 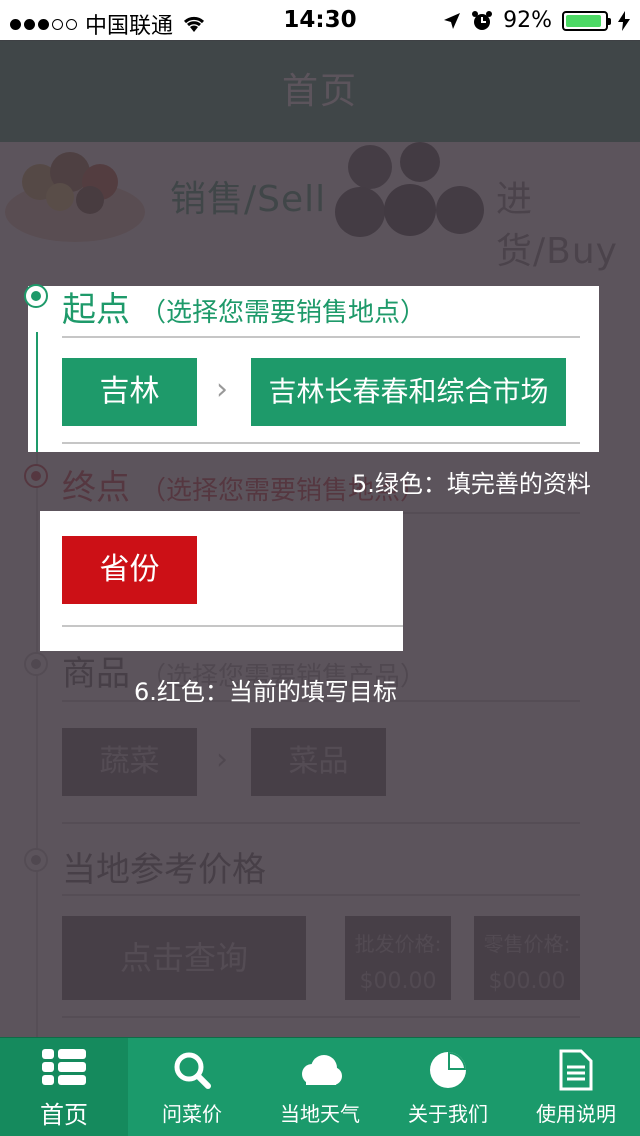 I want to click on tab-weather: 当地天气, so click(x=320, y=1087).